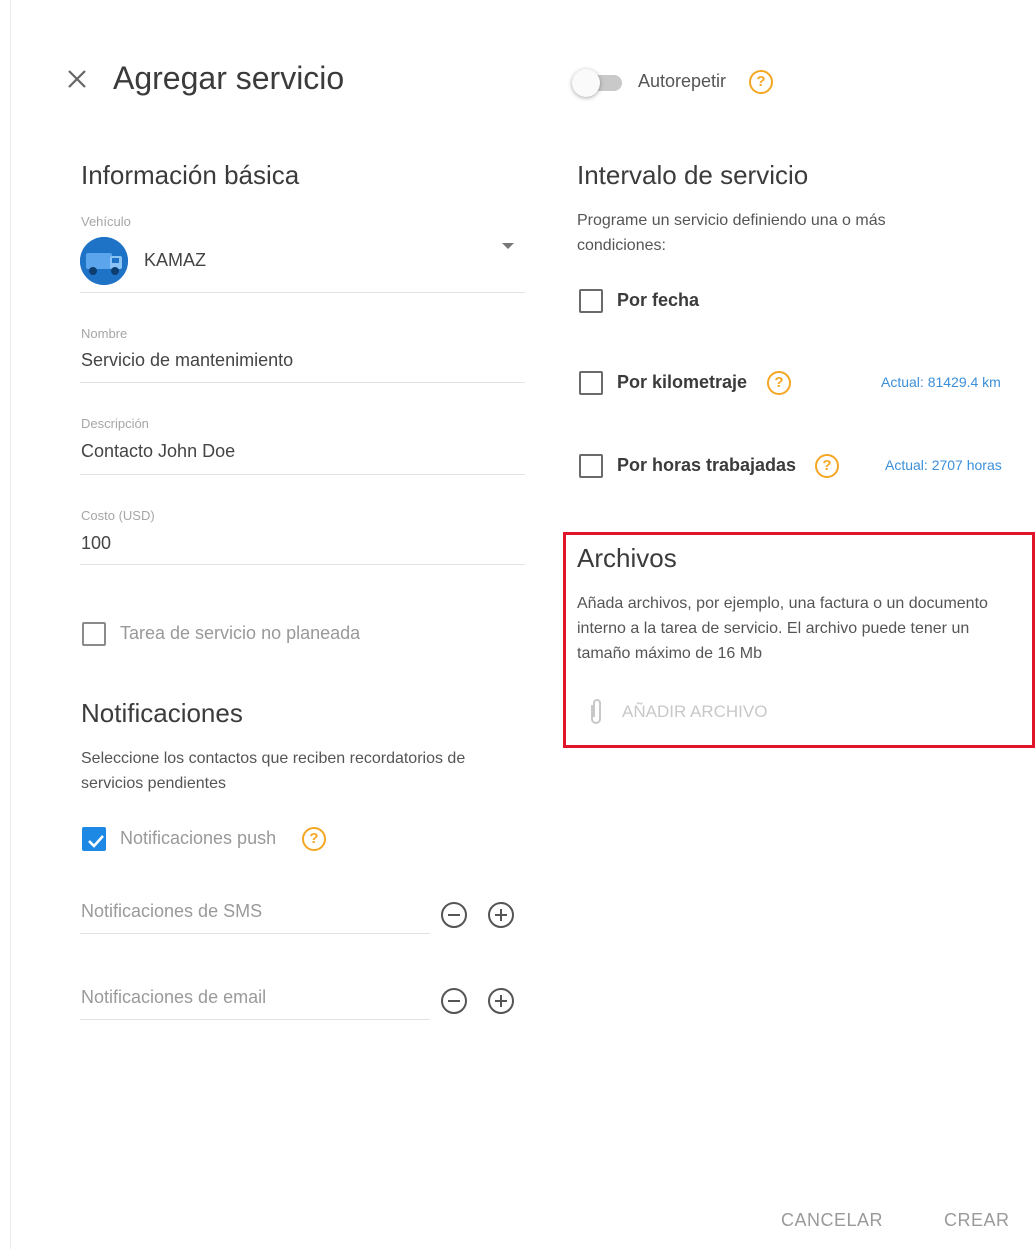 Image resolution: width=1035 pixels, height=1249 pixels. What do you see at coordinates (190, 175) in the screenshot?
I see `basic-info-title: Información básica` at bounding box center [190, 175].